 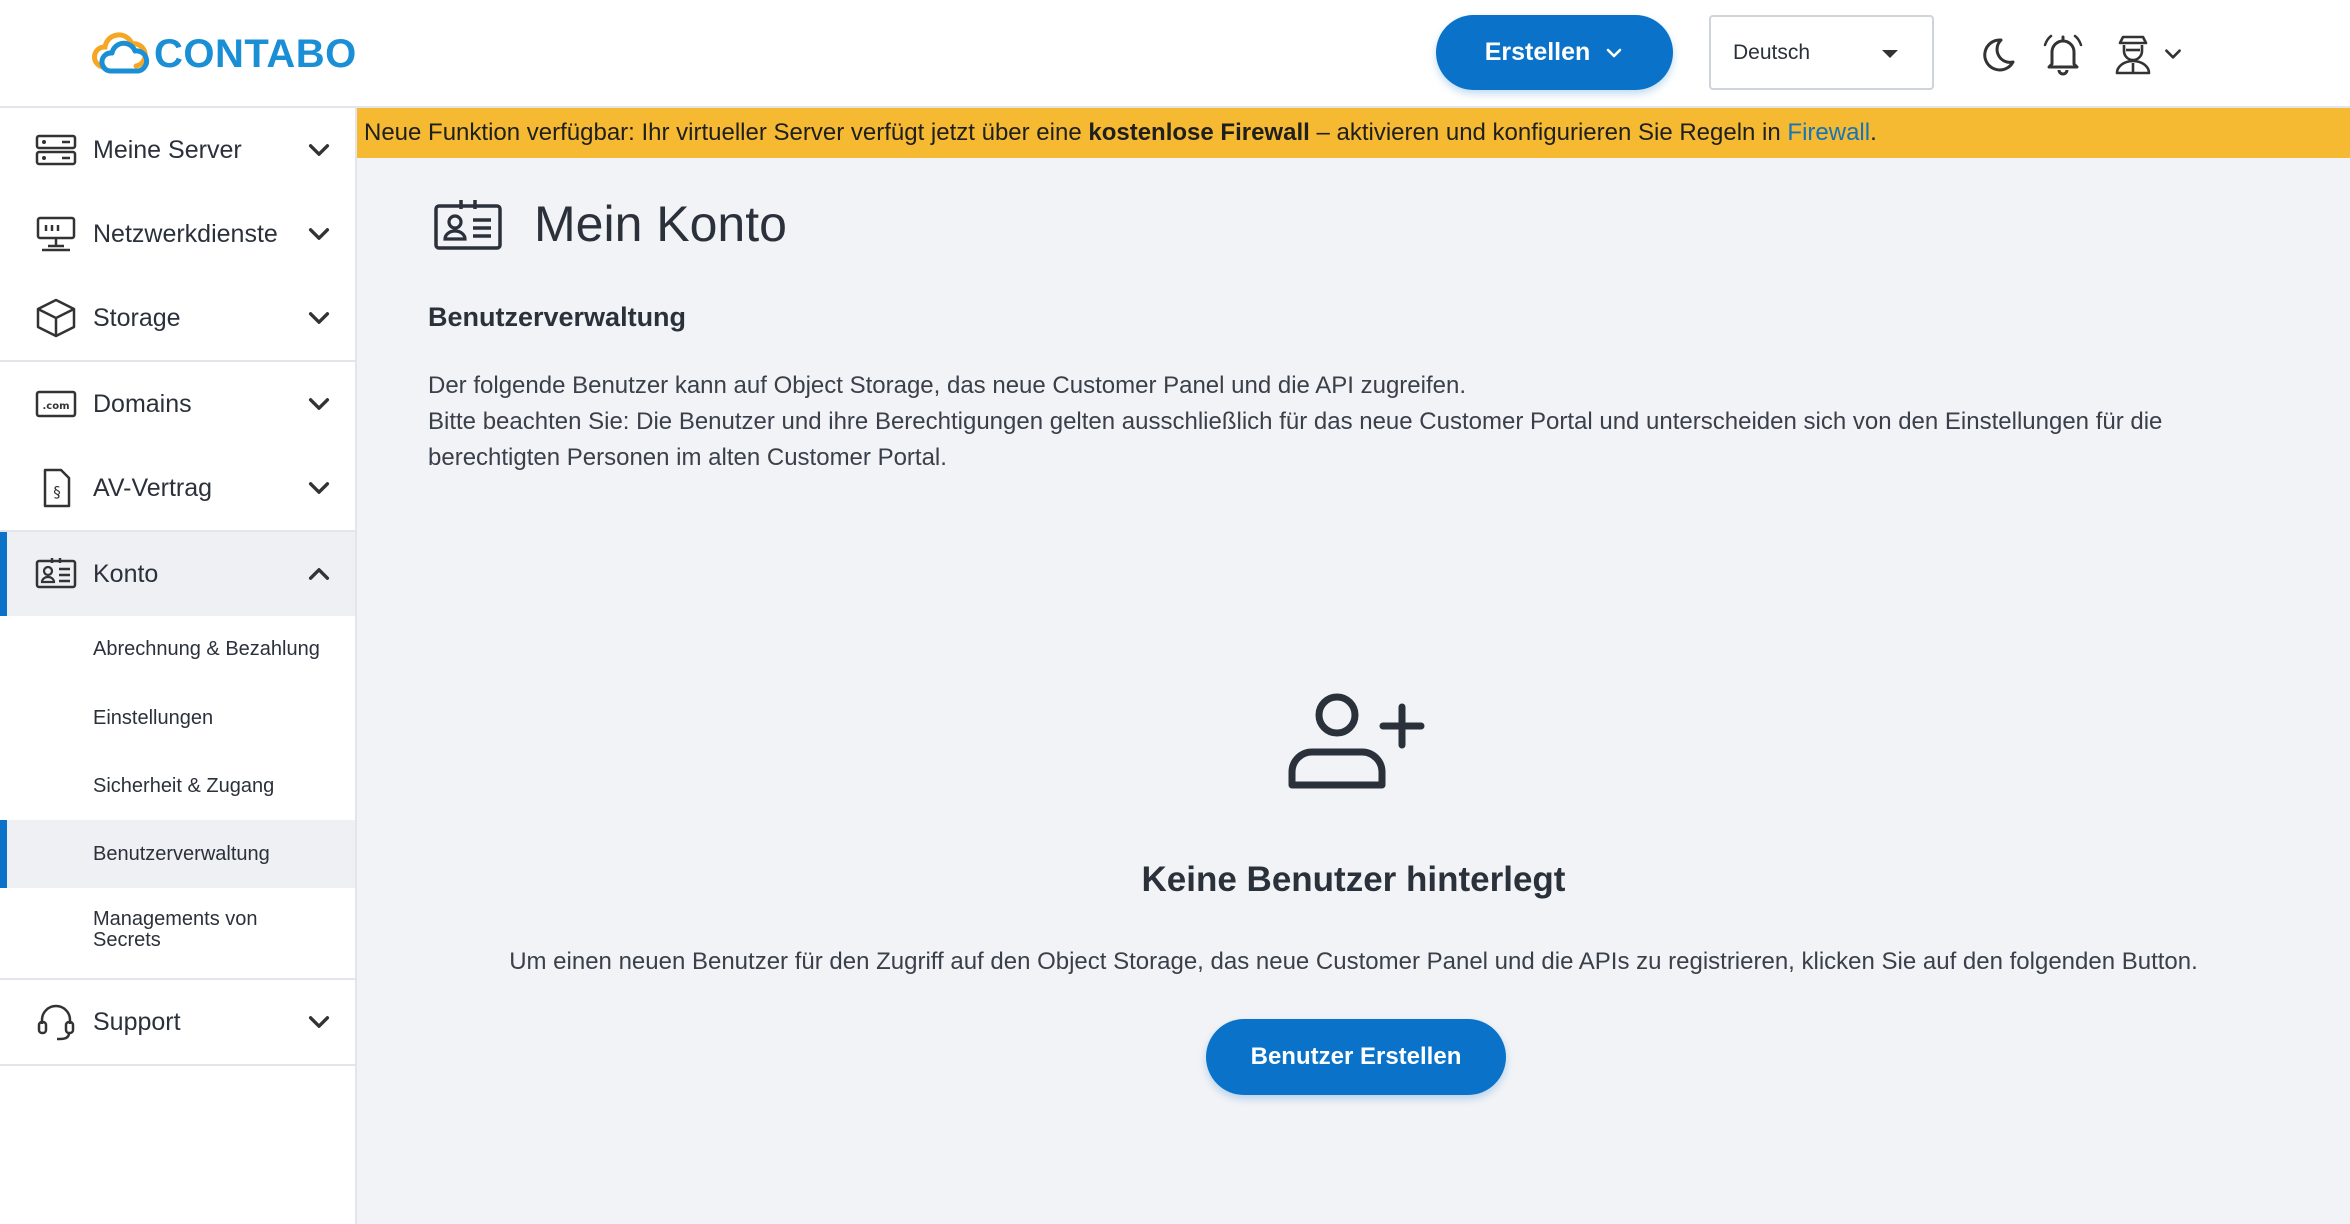 What do you see at coordinates (167, 149) in the screenshot?
I see `sidebar-item-label: Meine Server` at bounding box center [167, 149].